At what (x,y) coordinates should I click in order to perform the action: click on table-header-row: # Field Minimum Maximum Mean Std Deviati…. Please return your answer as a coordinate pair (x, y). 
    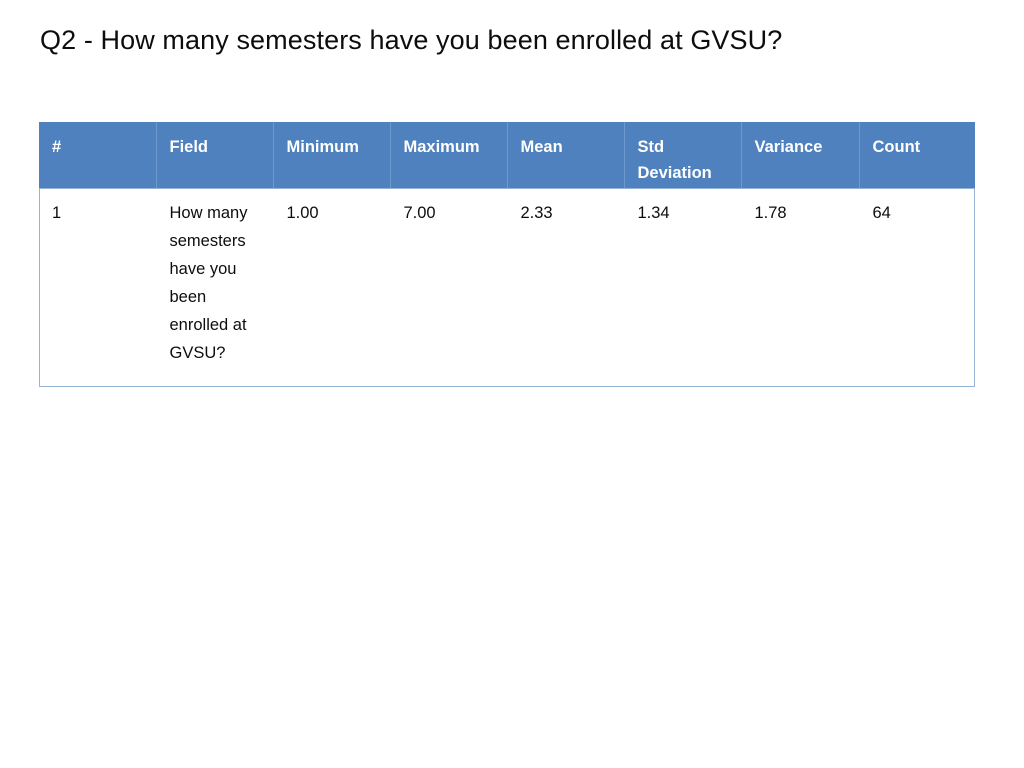
    Looking at the image, I should click on (507, 155).